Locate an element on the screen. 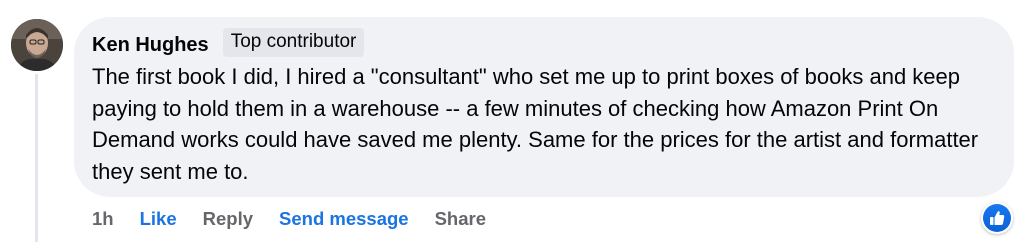 The image size is (1026, 242). share-button: Share is located at coordinates (460, 219).